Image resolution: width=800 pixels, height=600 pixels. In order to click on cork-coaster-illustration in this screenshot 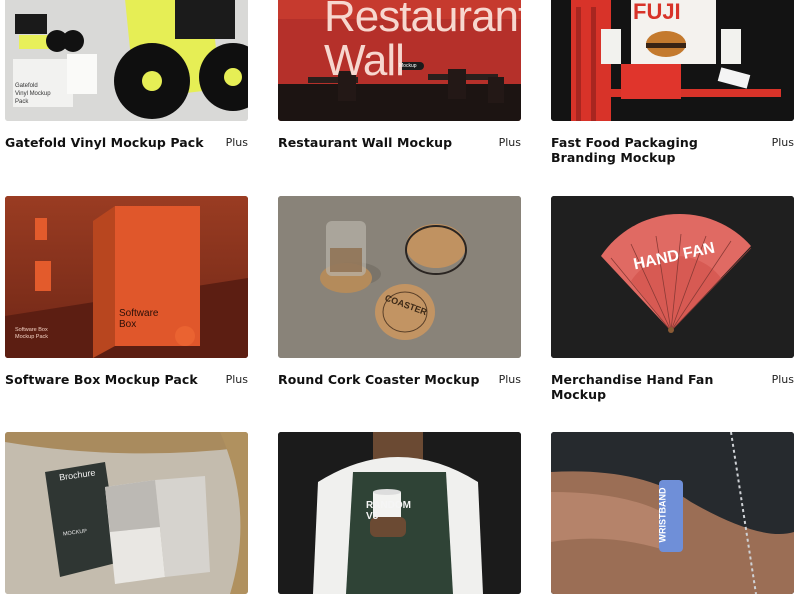, I will do `click(399, 277)`.